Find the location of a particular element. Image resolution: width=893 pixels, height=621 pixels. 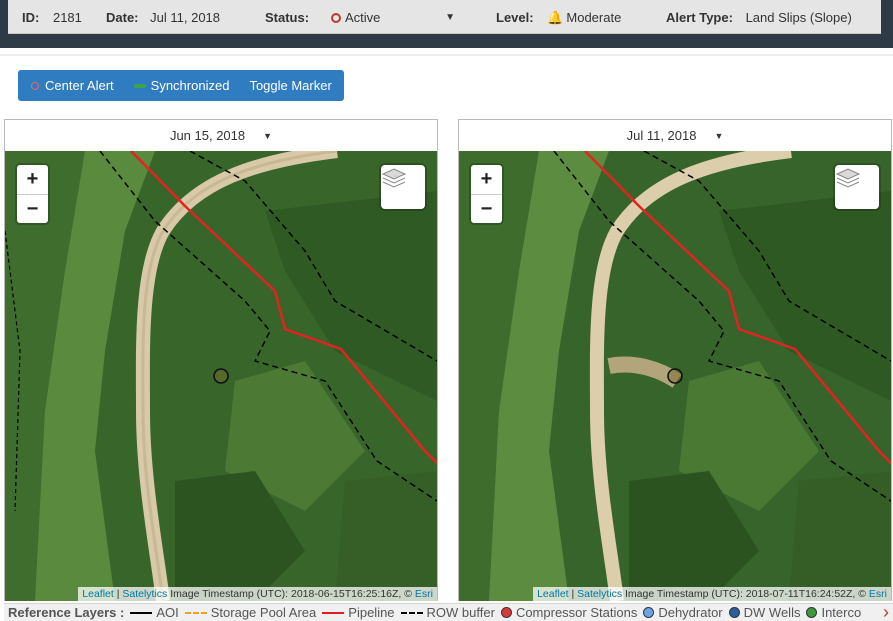

synchronized-button: Synchronized is located at coordinates (181, 85).